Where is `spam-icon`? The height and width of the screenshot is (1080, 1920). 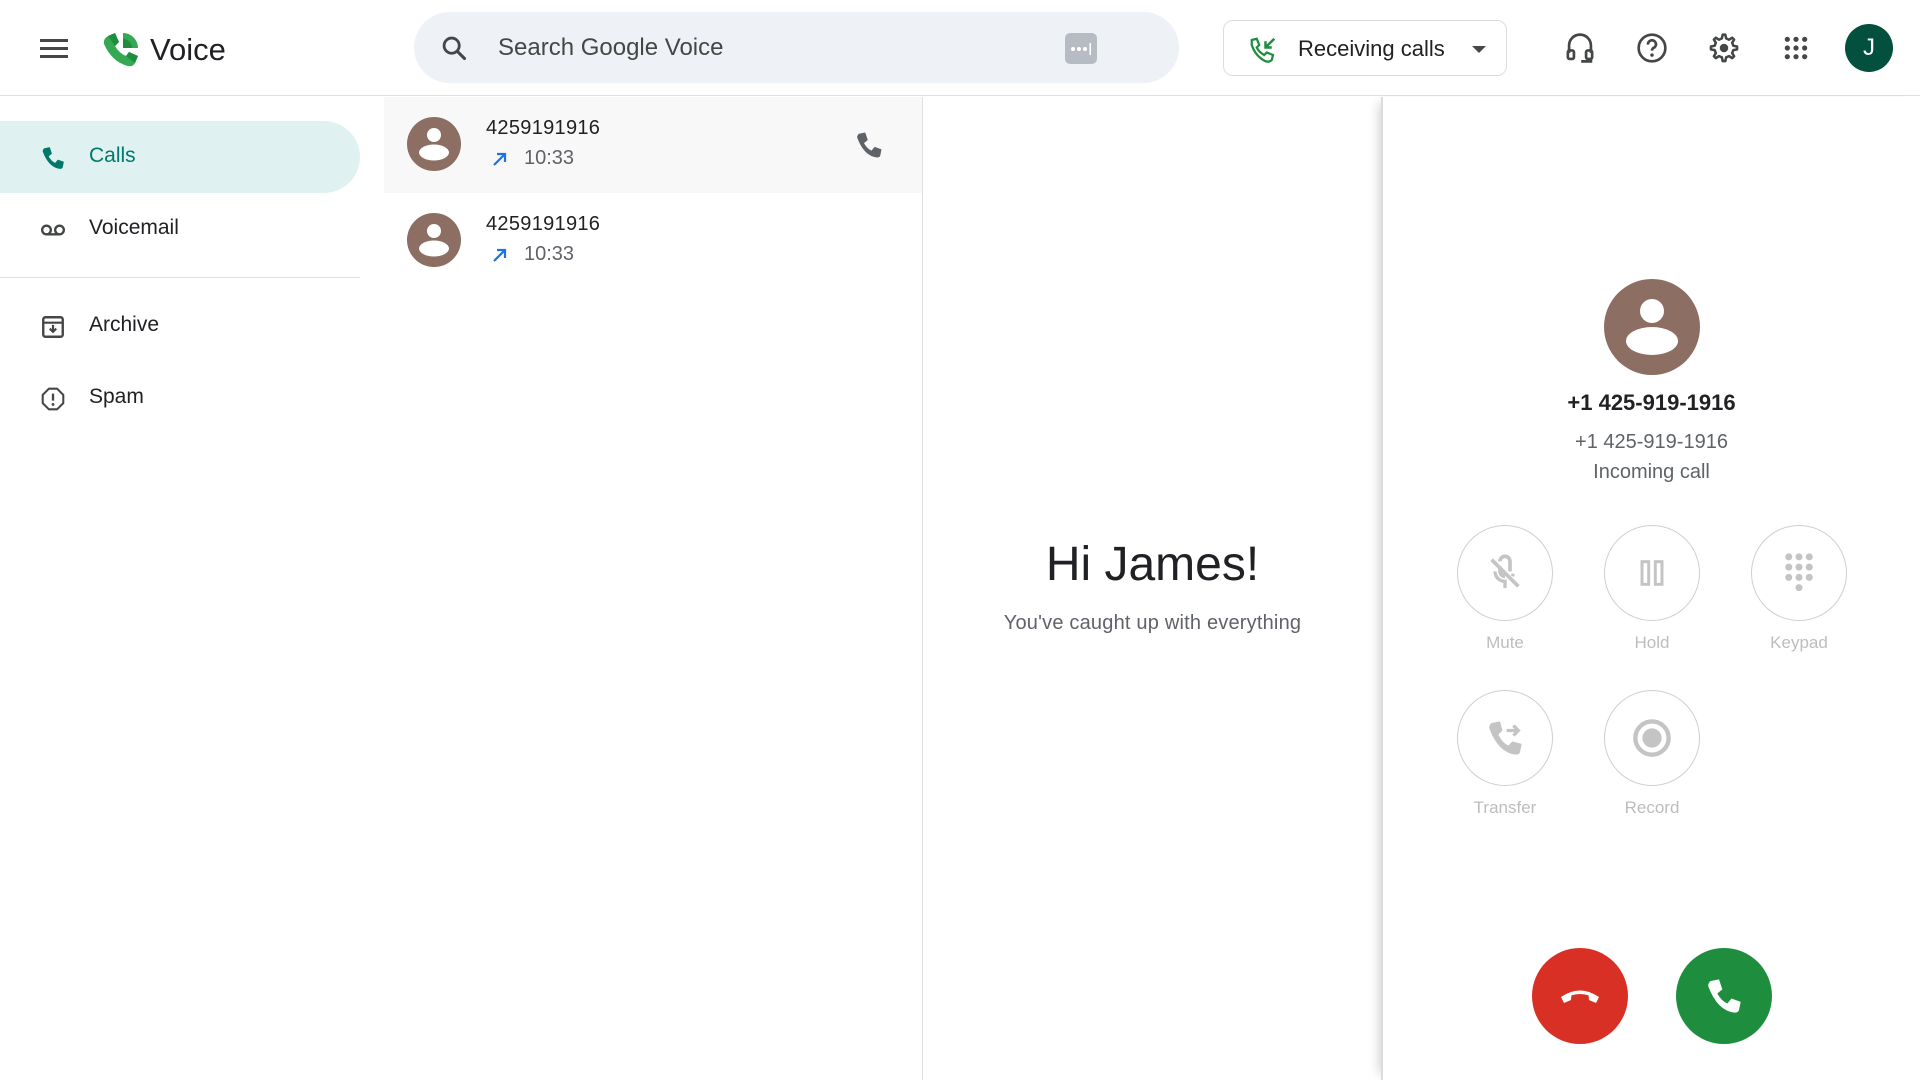
spam-icon is located at coordinates (53, 399).